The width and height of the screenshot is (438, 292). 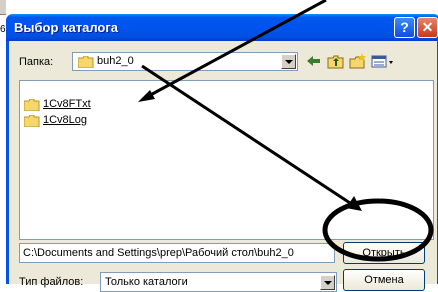 I want to click on view-menu-icon, so click(x=383, y=61).